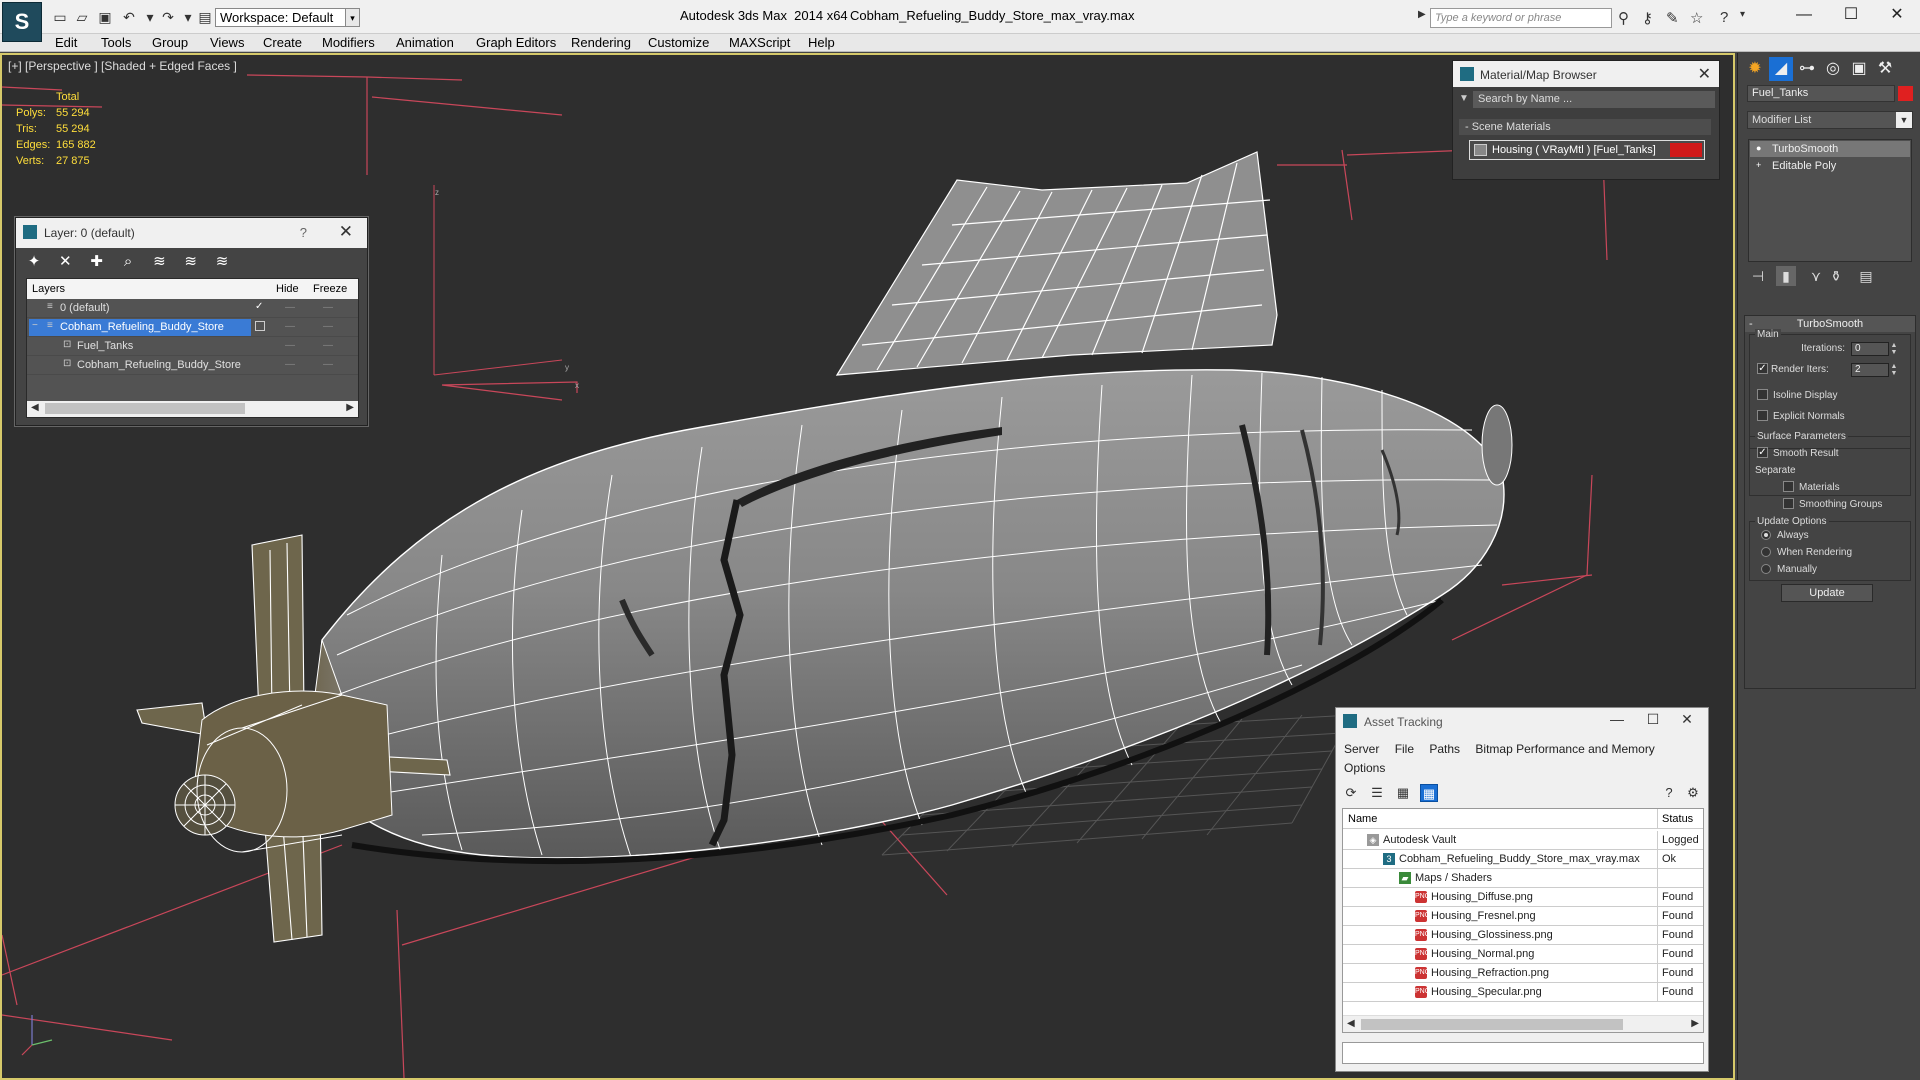 This screenshot has width=1920, height=1080. Describe the element at coordinates (129, 17) in the screenshot. I see `undo-icon: ↶` at that location.